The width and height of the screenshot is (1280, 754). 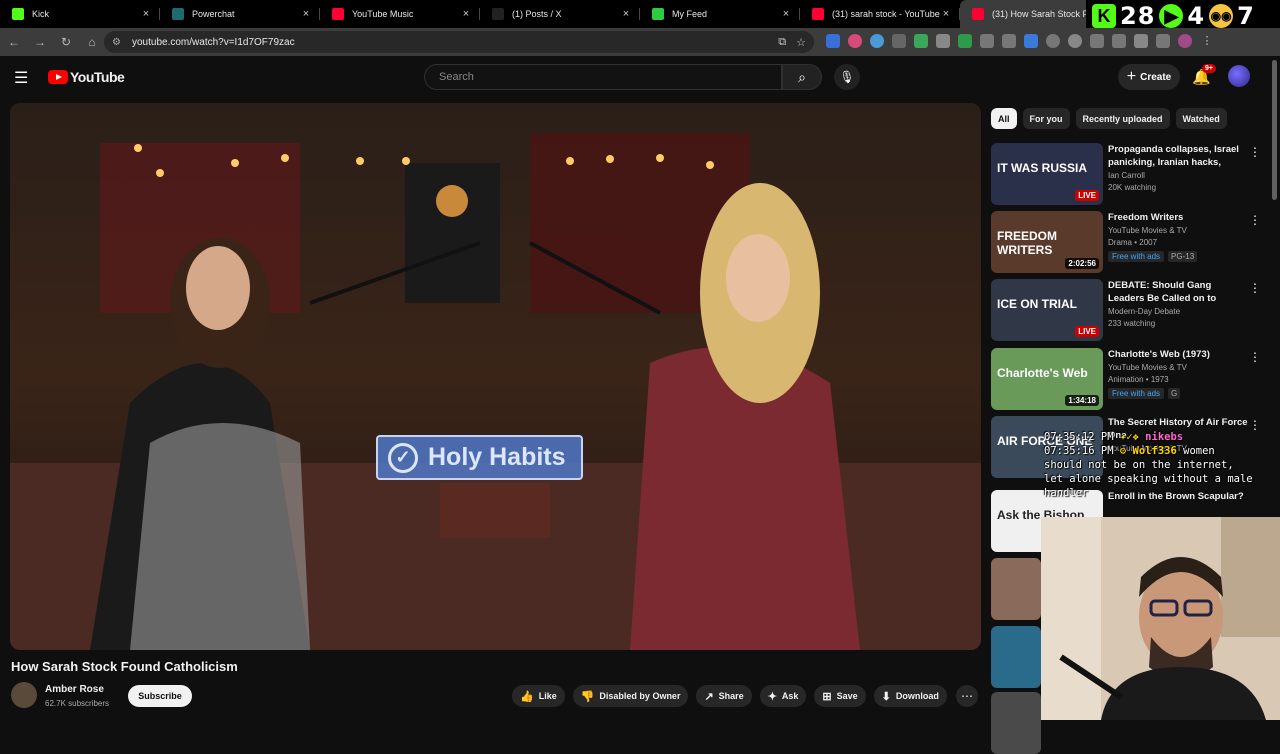 What do you see at coordinates (160, 696) in the screenshot?
I see `subscribe-button: Subscribe` at bounding box center [160, 696].